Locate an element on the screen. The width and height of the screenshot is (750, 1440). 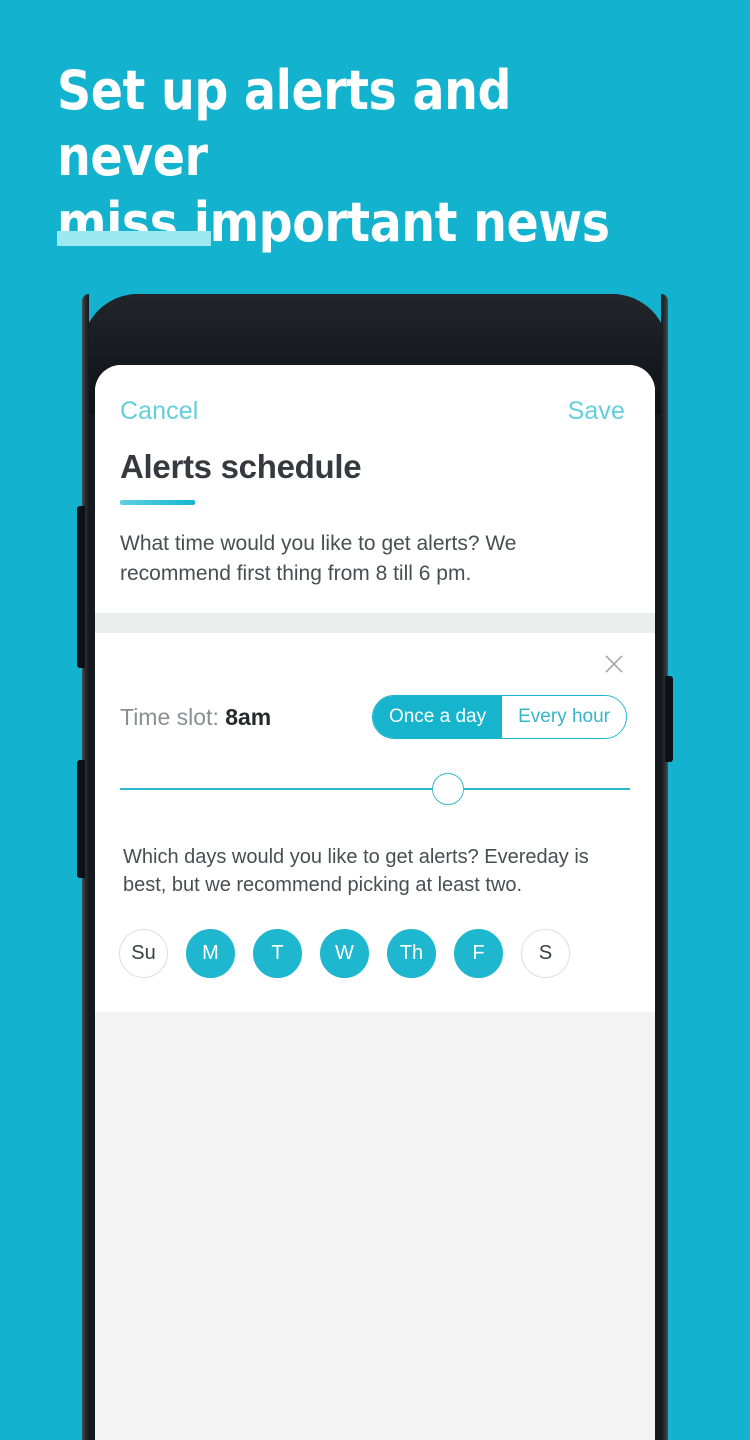
day-toggle-t: T is located at coordinates (277, 953).